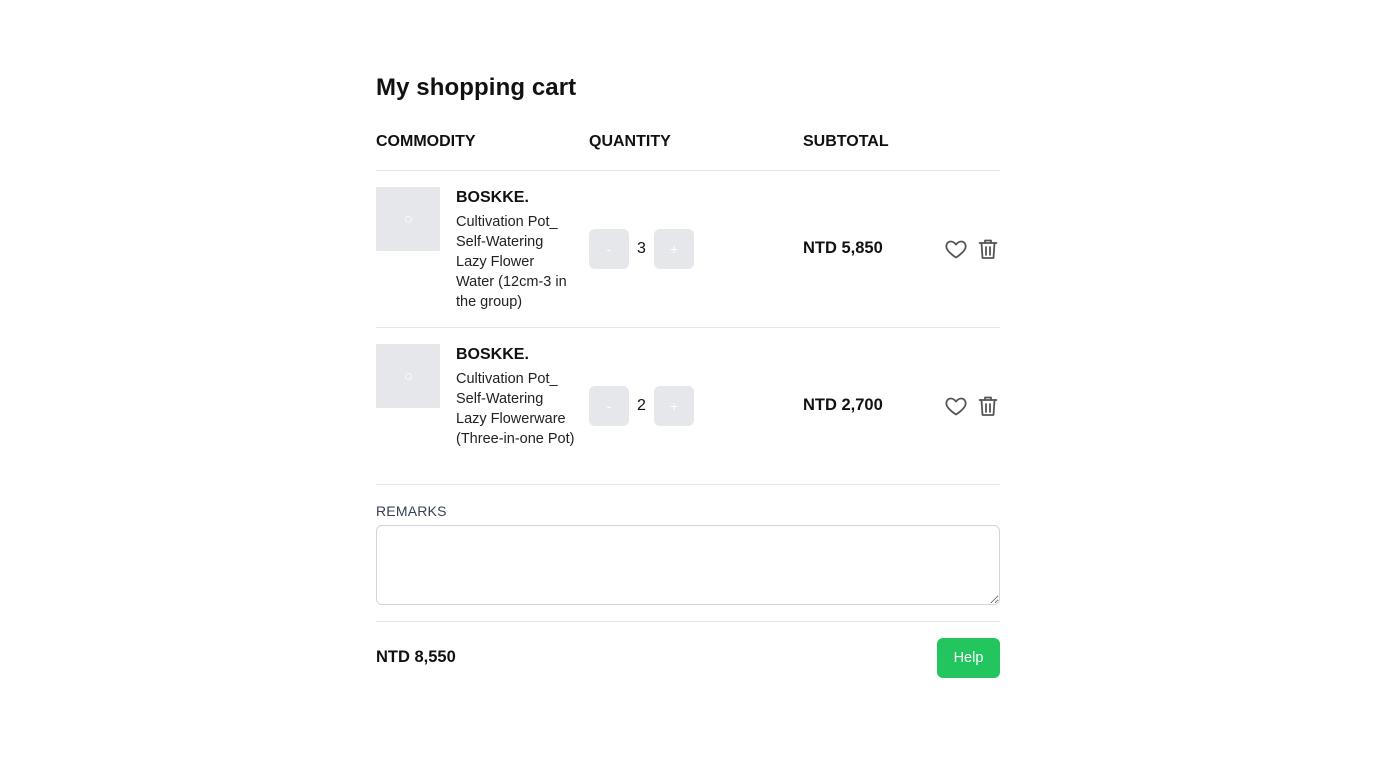 The image size is (1376, 768). I want to click on help-button: Help, so click(968, 658).